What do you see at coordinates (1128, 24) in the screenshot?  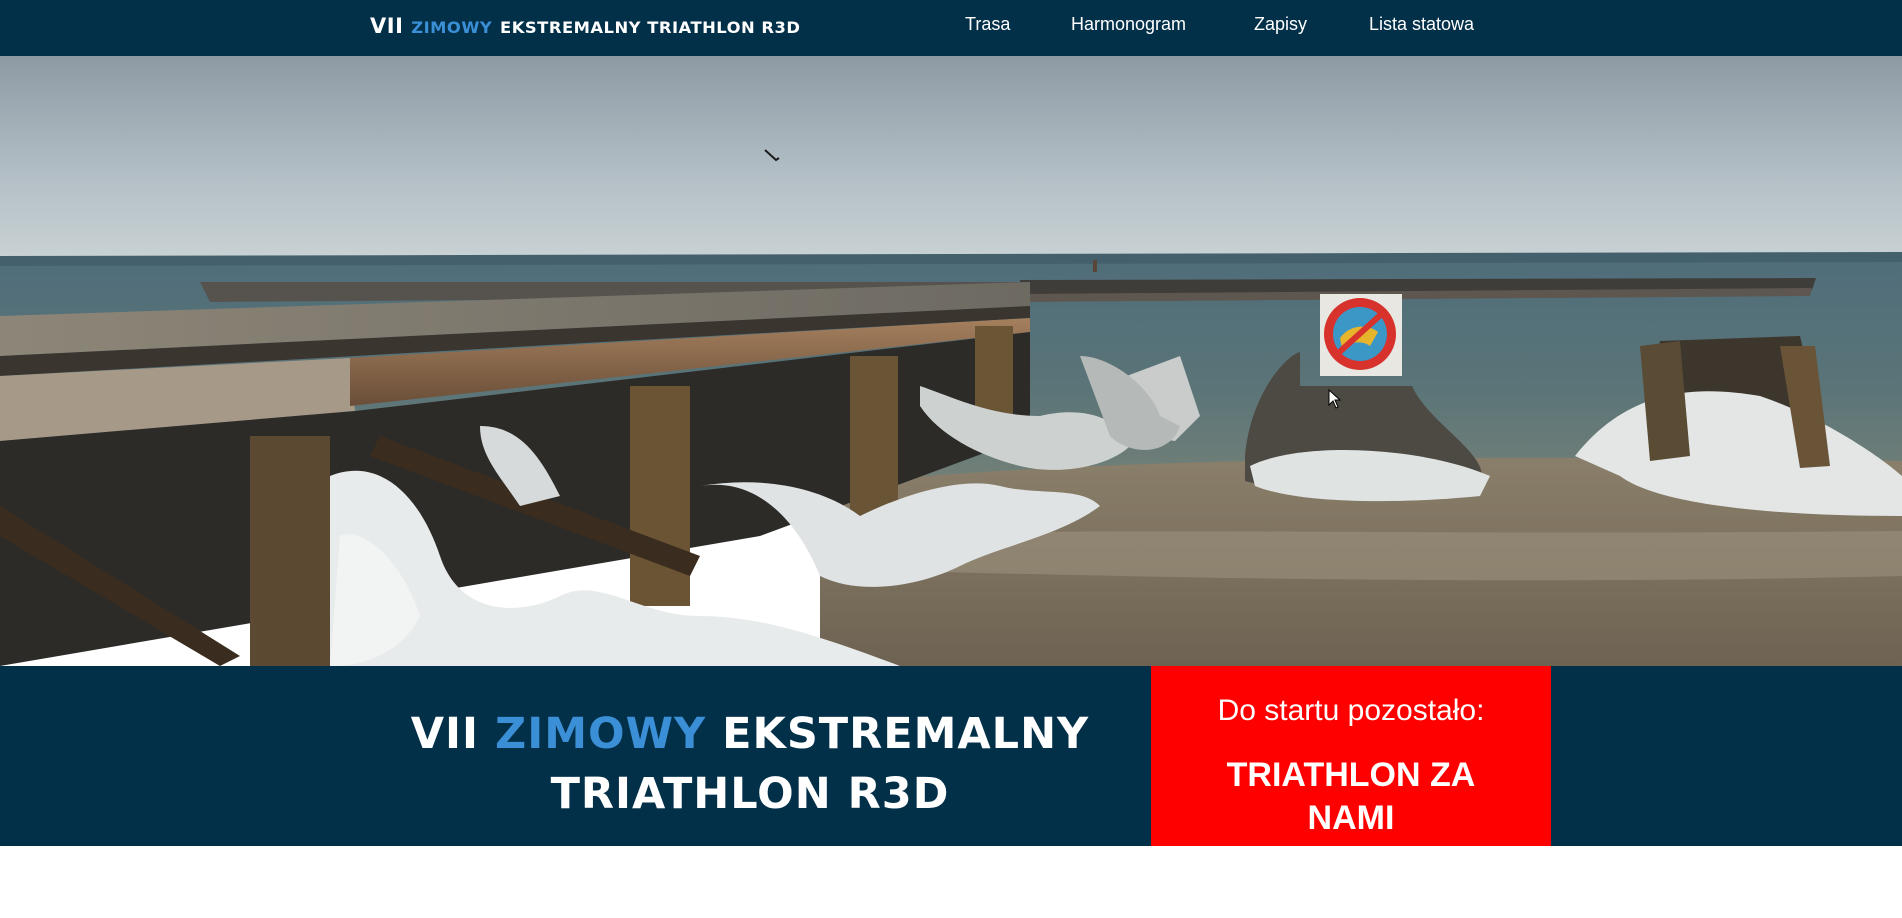 I see `nav-link-harmonogram: Harmonogram` at bounding box center [1128, 24].